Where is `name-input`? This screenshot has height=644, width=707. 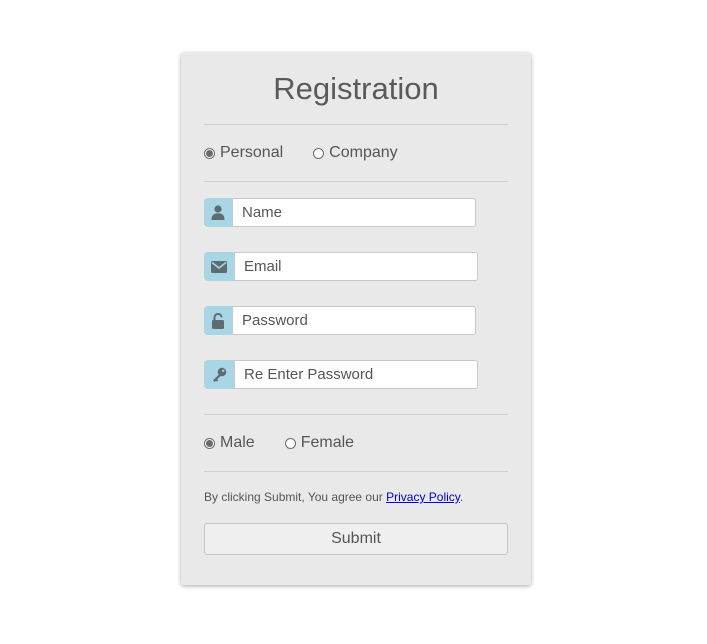 name-input is located at coordinates (354, 212).